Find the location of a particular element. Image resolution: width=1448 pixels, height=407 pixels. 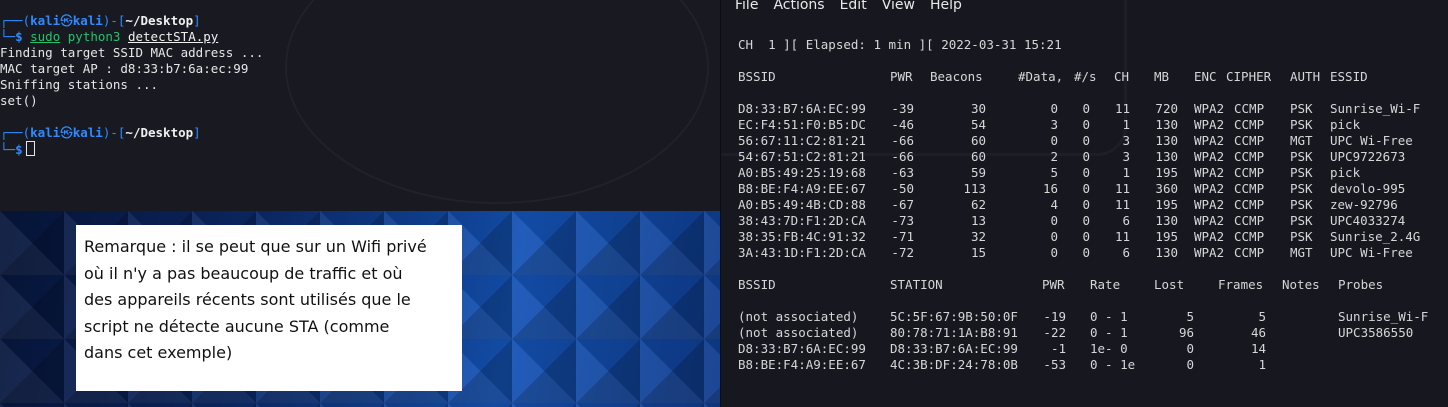

menu-help: Help is located at coordinates (946, 6).